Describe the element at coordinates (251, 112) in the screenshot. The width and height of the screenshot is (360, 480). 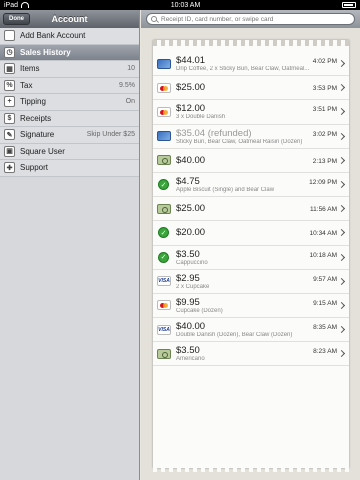
I see `transaction-row: $12.00 3:51 PM 3 x Double Danish` at that location.